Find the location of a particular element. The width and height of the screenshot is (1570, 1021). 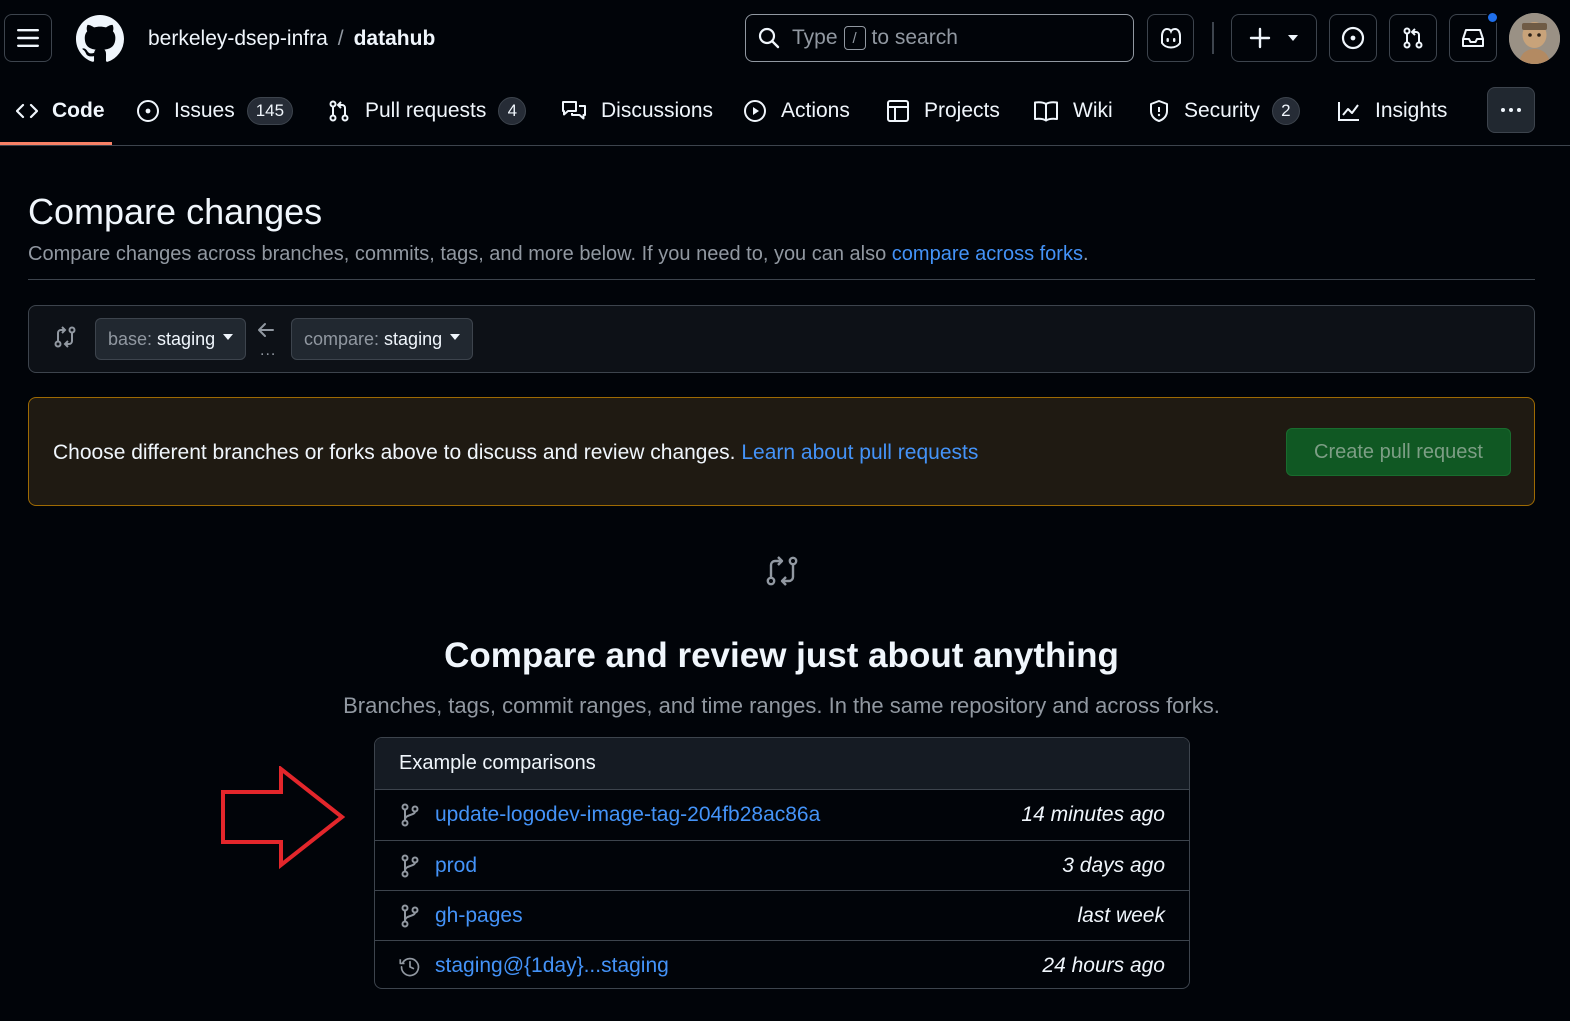

tab-pull-requests: Pull requests 4 is located at coordinates (427, 111).